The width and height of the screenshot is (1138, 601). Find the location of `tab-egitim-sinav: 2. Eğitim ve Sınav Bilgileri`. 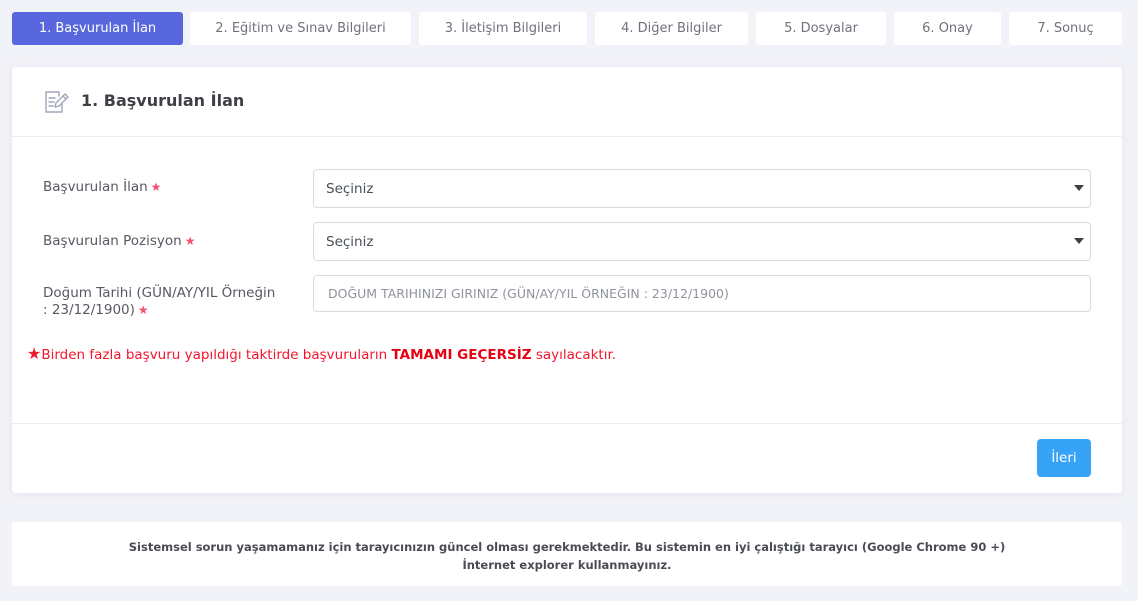

tab-egitim-sinav: 2. Eğitim ve Sınav Bilgileri is located at coordinates (300, 28).